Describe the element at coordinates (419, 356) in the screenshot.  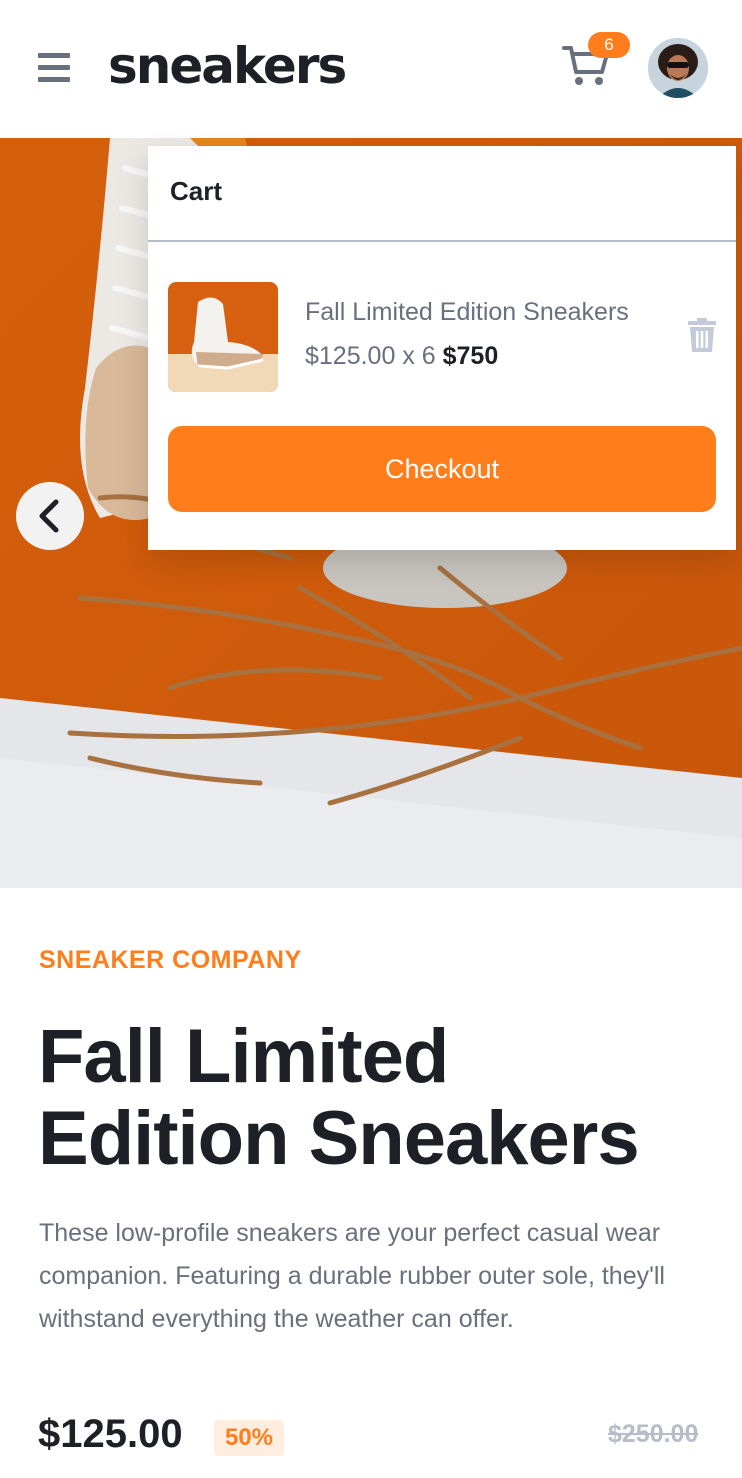
I see `cart-item-quantity: x 6` at that location.